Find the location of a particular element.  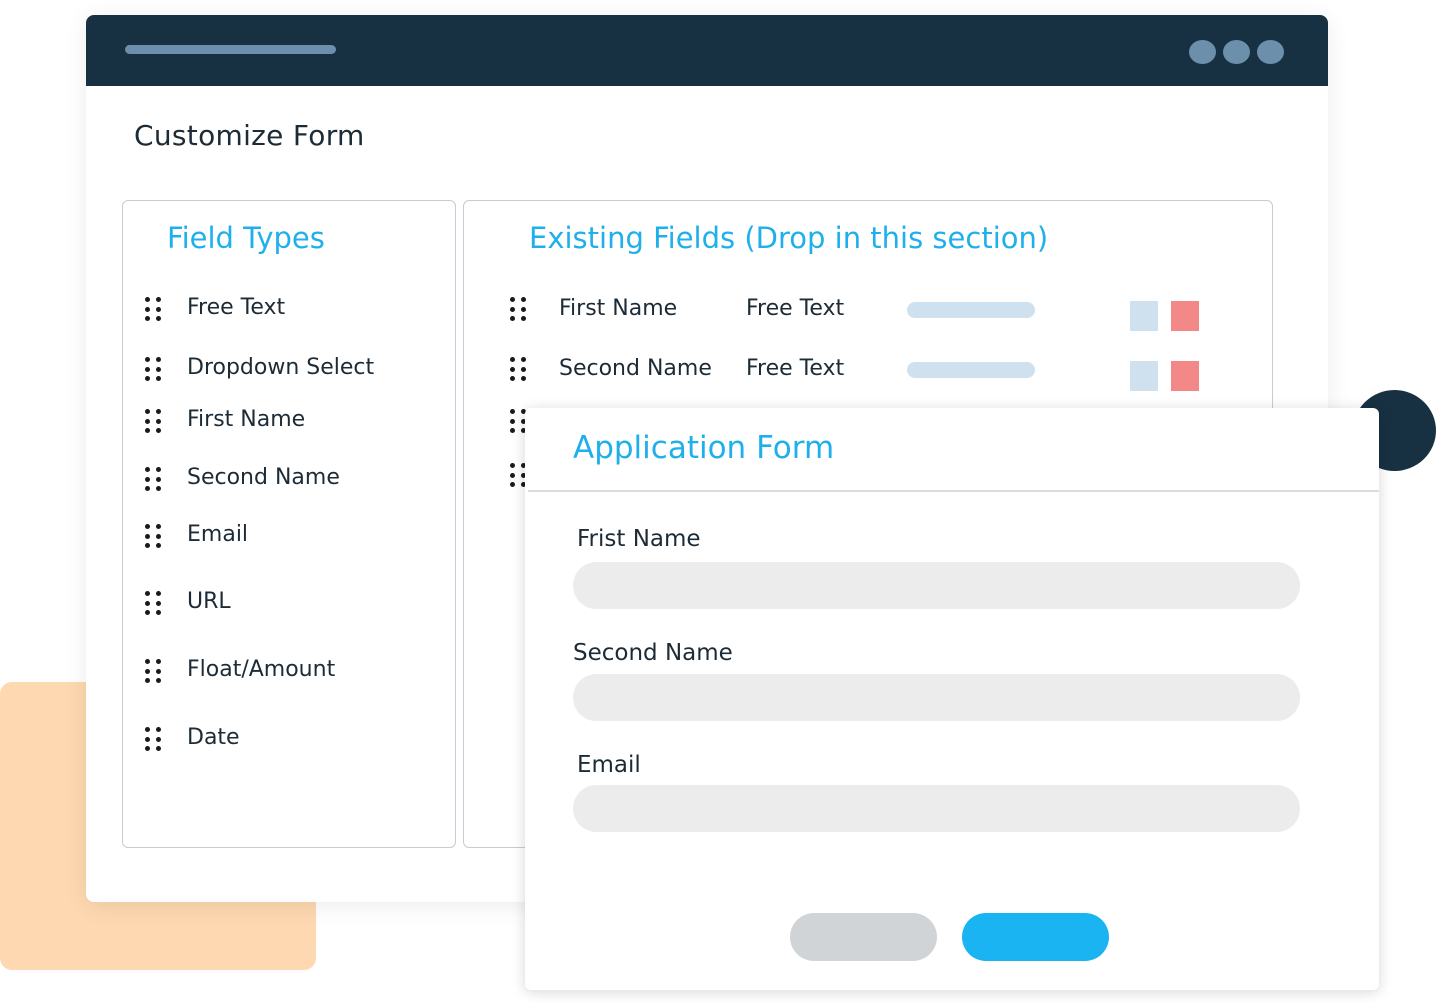

field-type-item-dropdown-select: Dropdown Select is located at coordinates (289, 368).